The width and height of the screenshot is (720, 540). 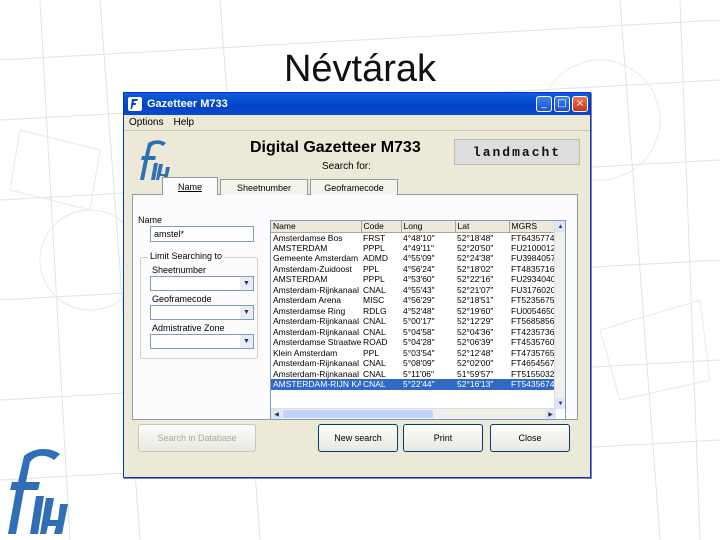 What do you see at coordinates (475, 342) in the screenshot?
I see `cell-lat: 52°06'39"` at bounding box center [475, 342].